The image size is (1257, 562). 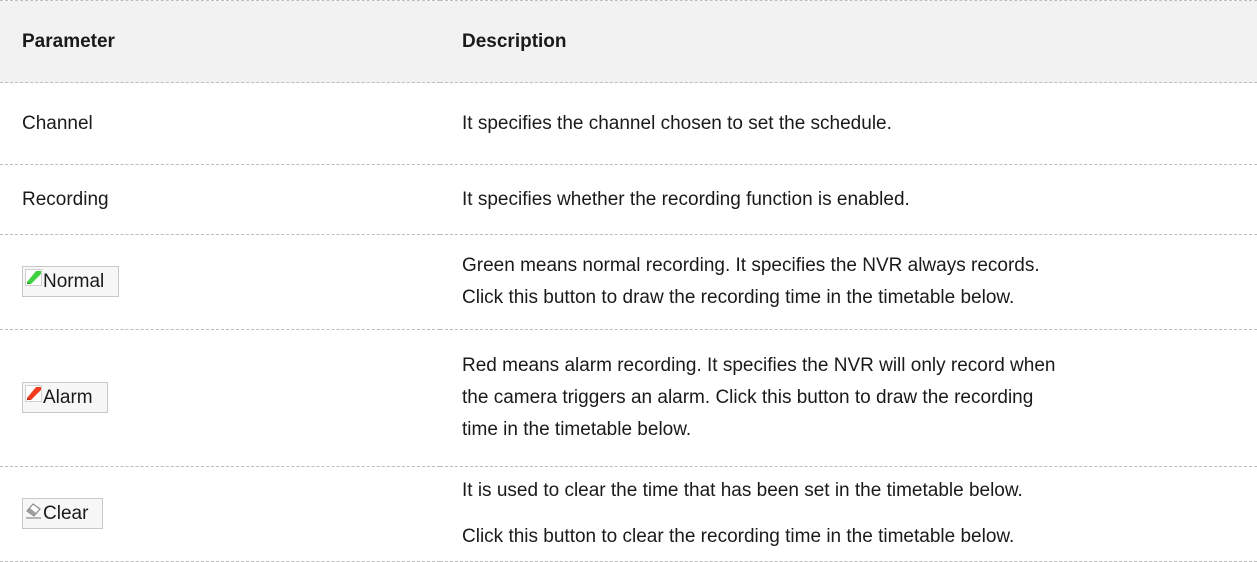 What do you see at coordinates (33, 394) in the screenshot?
I see `red-pencil-icon` at bounding box center [33, 394].